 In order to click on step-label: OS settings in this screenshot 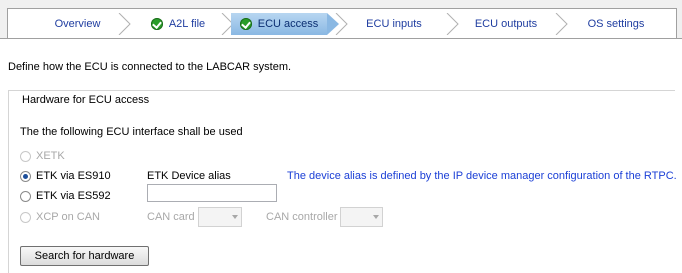, I will do `click(616, 24)`.